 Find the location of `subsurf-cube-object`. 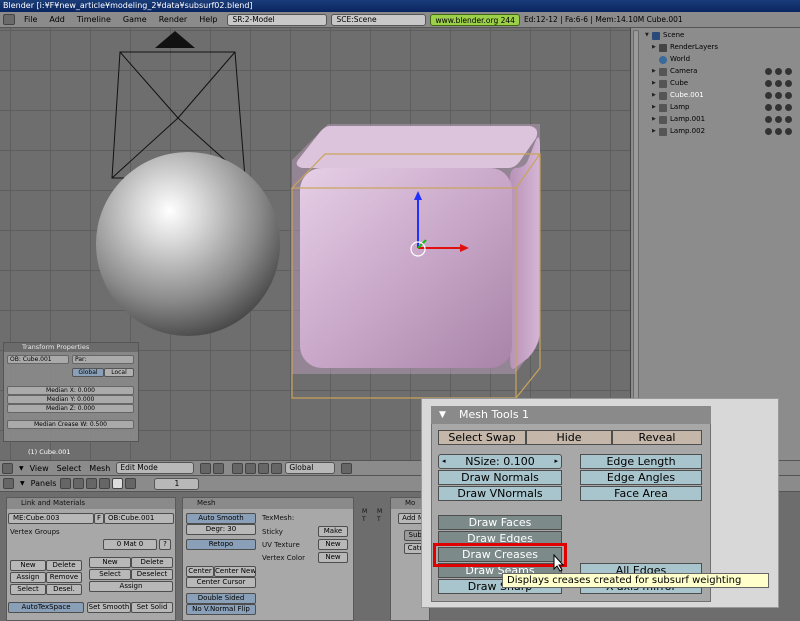

subsurf-cube-object is located at coordinates (416, 261).